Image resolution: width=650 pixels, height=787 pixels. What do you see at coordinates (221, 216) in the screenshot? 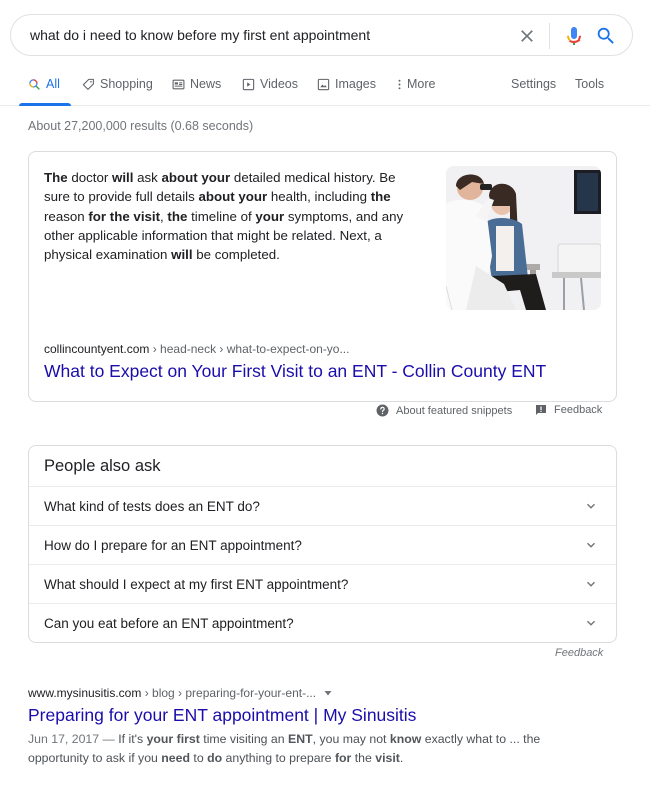
I see `text-segment: timeline of` at bounding box center [221, 216].